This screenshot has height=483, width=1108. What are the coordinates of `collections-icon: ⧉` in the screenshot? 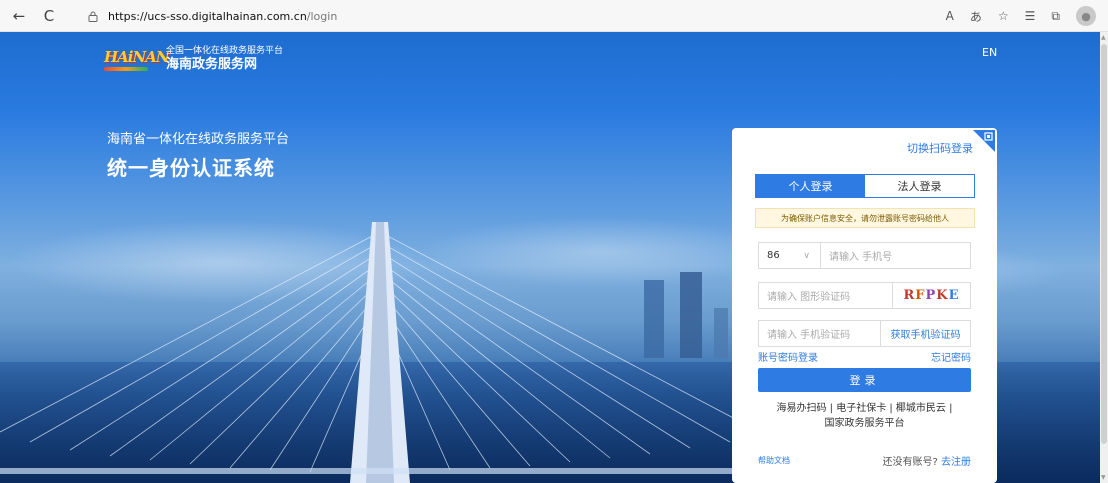 It's located at (1055, 16).